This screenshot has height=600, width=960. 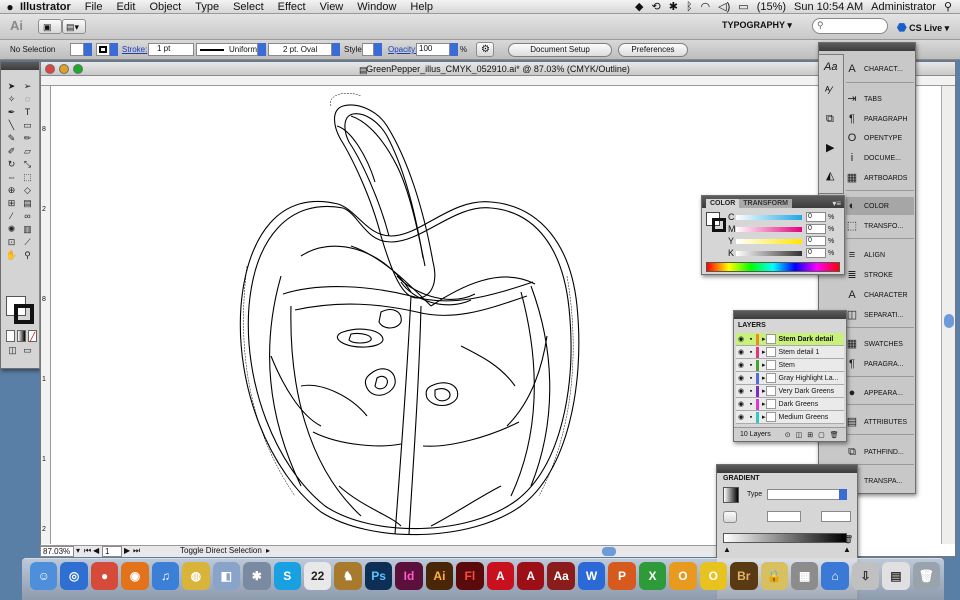 I want to click on selection-tool-icon: ➤, so click(x=11, y=86).